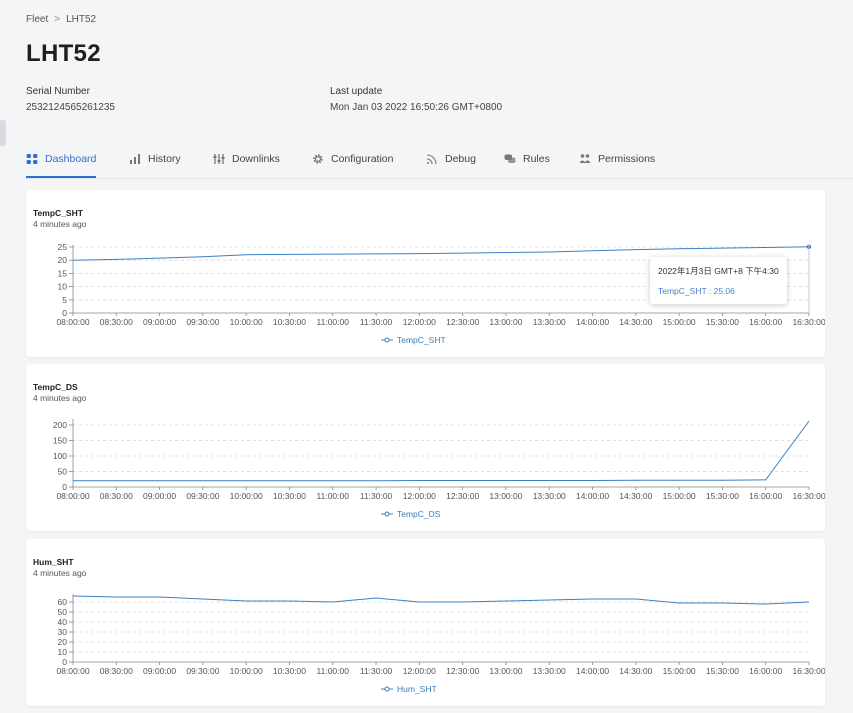 The image size is (853, 713). I want to click on users-icon, so click(585, 159).